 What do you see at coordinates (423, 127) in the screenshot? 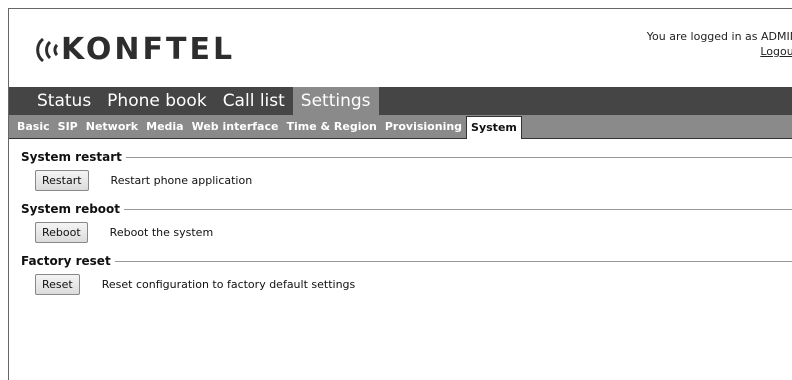
I see `sub-tab-provisioning: Provisioning` at bounding box center [423, 127].